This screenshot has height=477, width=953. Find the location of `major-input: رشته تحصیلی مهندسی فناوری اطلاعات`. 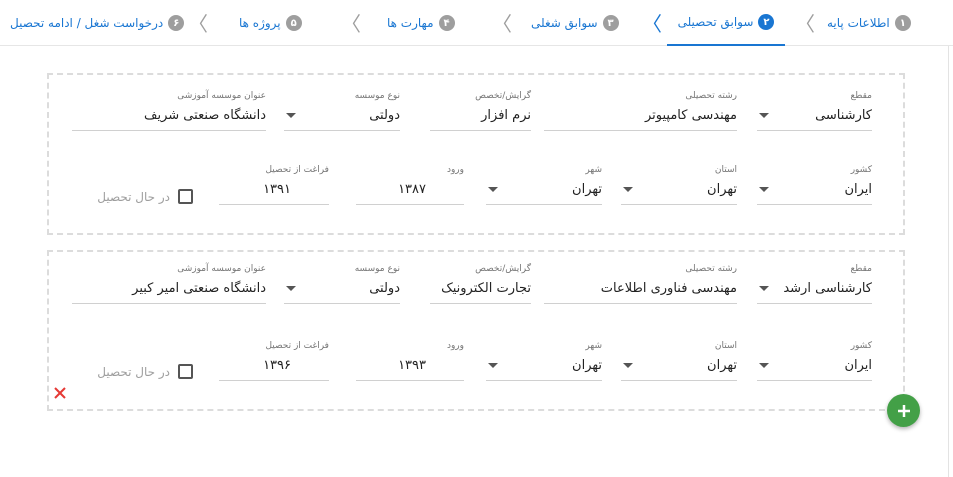

major-input: رشته تحصیلی مهندسی فناوری اطلاعات is located at coordinates (640, 284).